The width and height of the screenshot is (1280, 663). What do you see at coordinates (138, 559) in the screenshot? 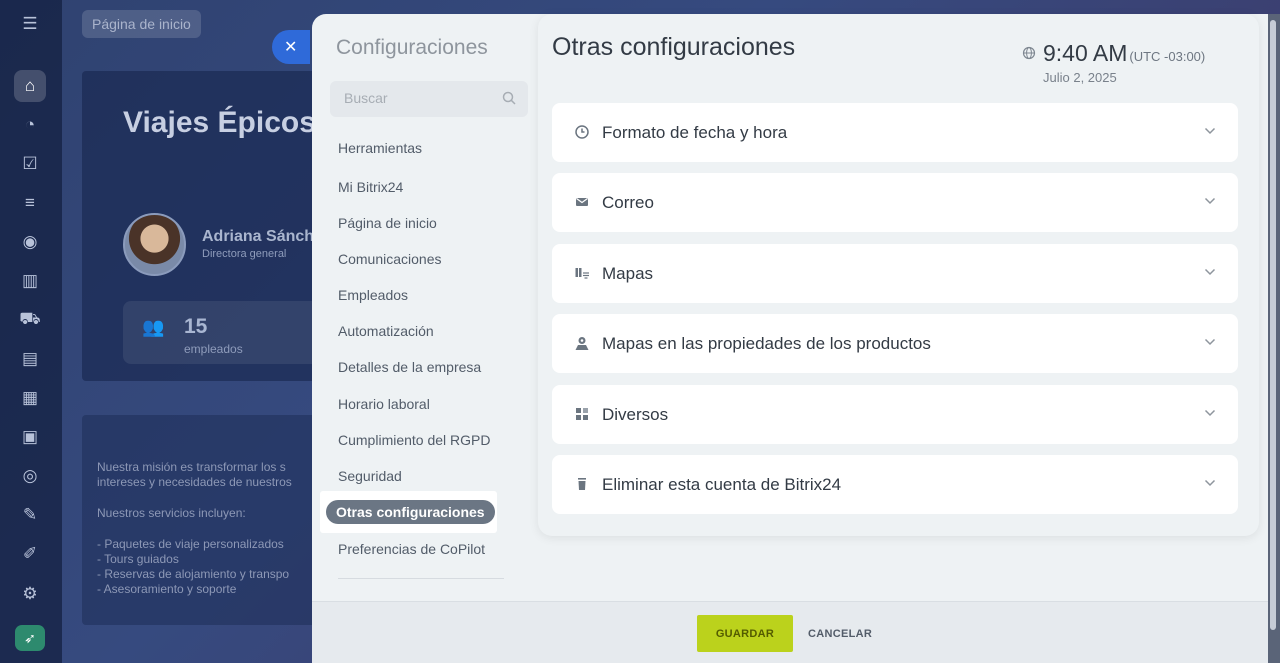
I see `service-item: - Tours guiados` at bounding box center [138, 559].